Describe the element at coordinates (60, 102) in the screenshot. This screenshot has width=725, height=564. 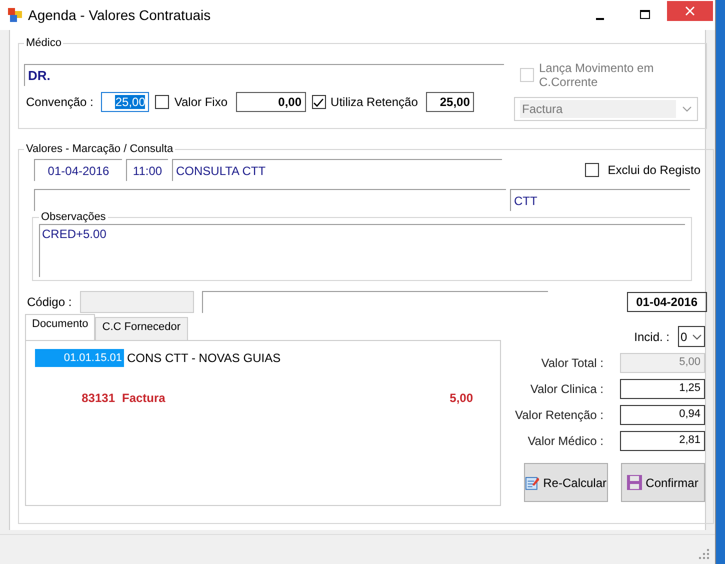
I see `convencao-label: Convenção :` at that location.